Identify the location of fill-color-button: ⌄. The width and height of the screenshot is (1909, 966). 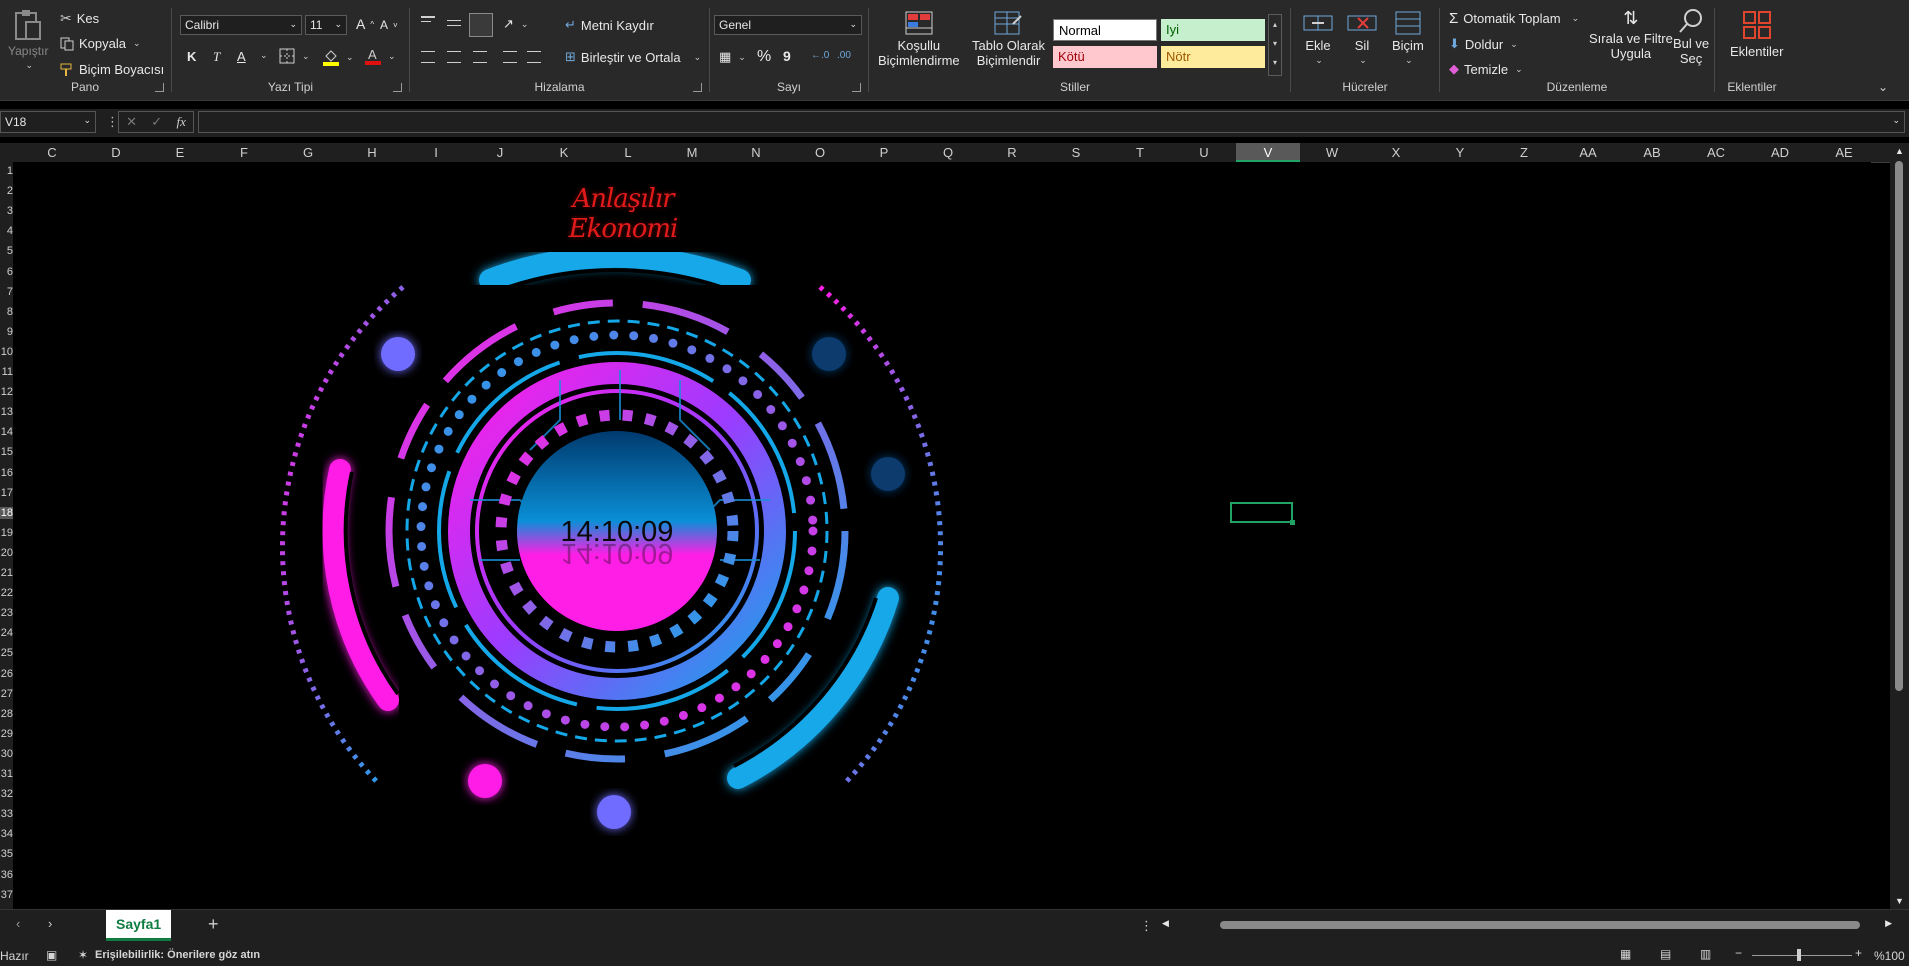
(338, 57).